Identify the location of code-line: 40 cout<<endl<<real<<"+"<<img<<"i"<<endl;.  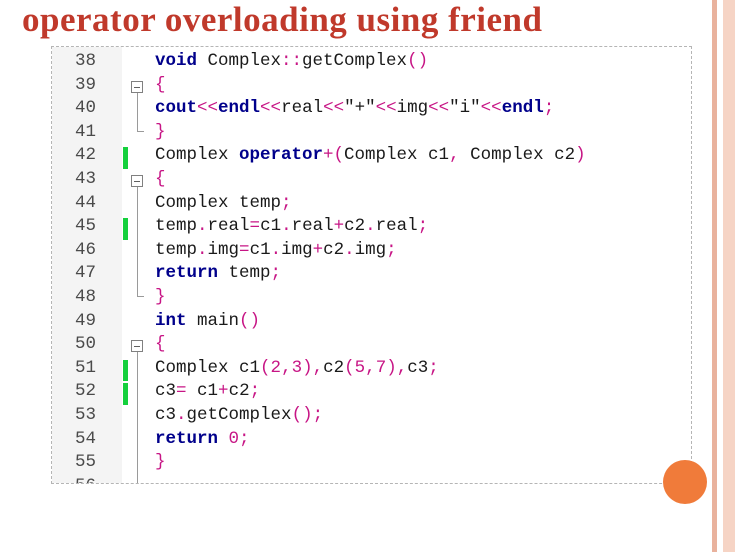
(371, 110).